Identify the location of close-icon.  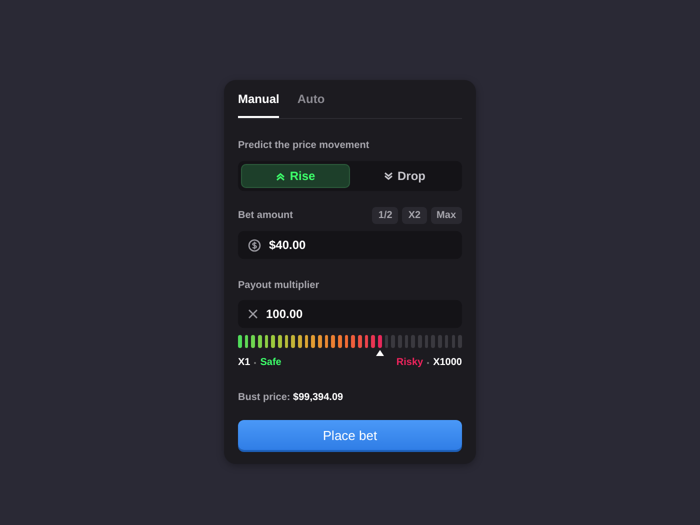
(253, 314).